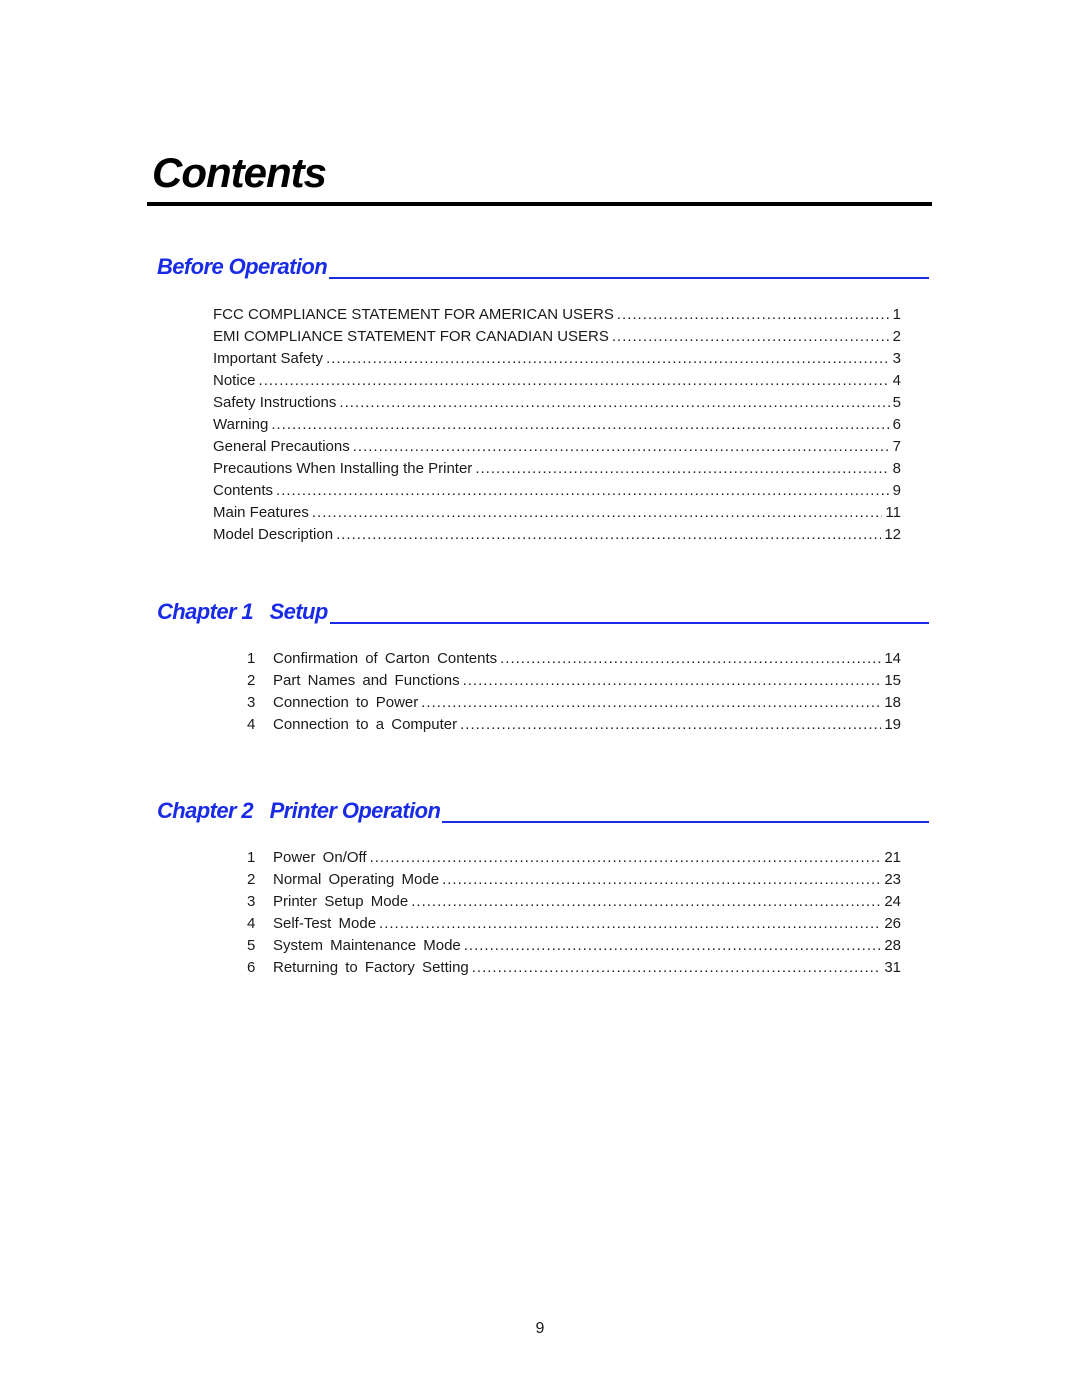 The width and height of the screenshot is (1080, 1397). Describe the element at coordinates (371, 967) in the screenshot. I see `toc-entry-title: Returning to Factory Setting` at that location.